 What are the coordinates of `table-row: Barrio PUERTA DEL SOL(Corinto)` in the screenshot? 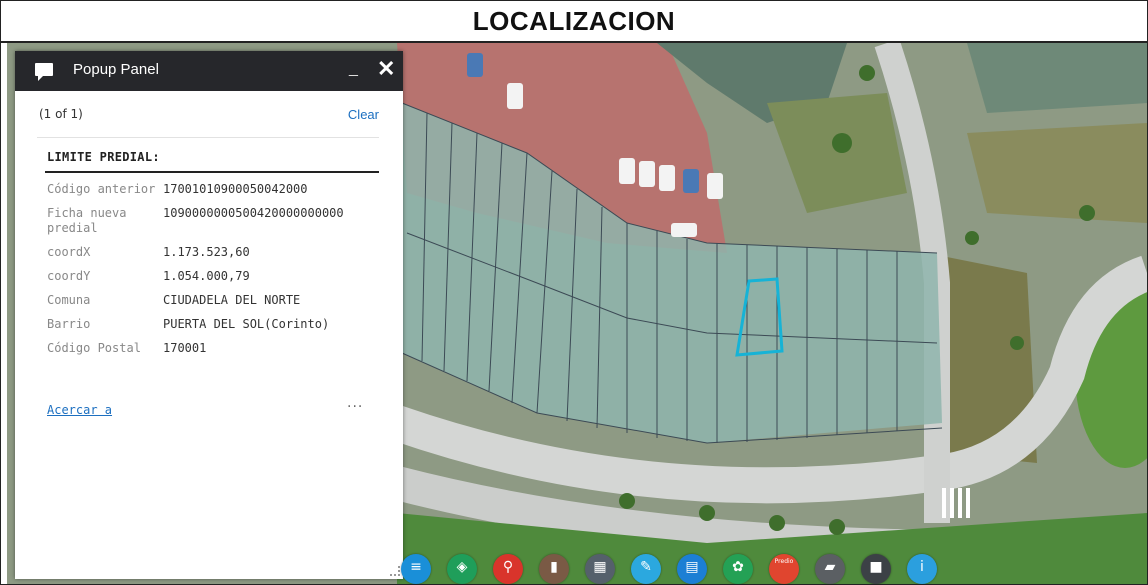 It's located at (217, 326).